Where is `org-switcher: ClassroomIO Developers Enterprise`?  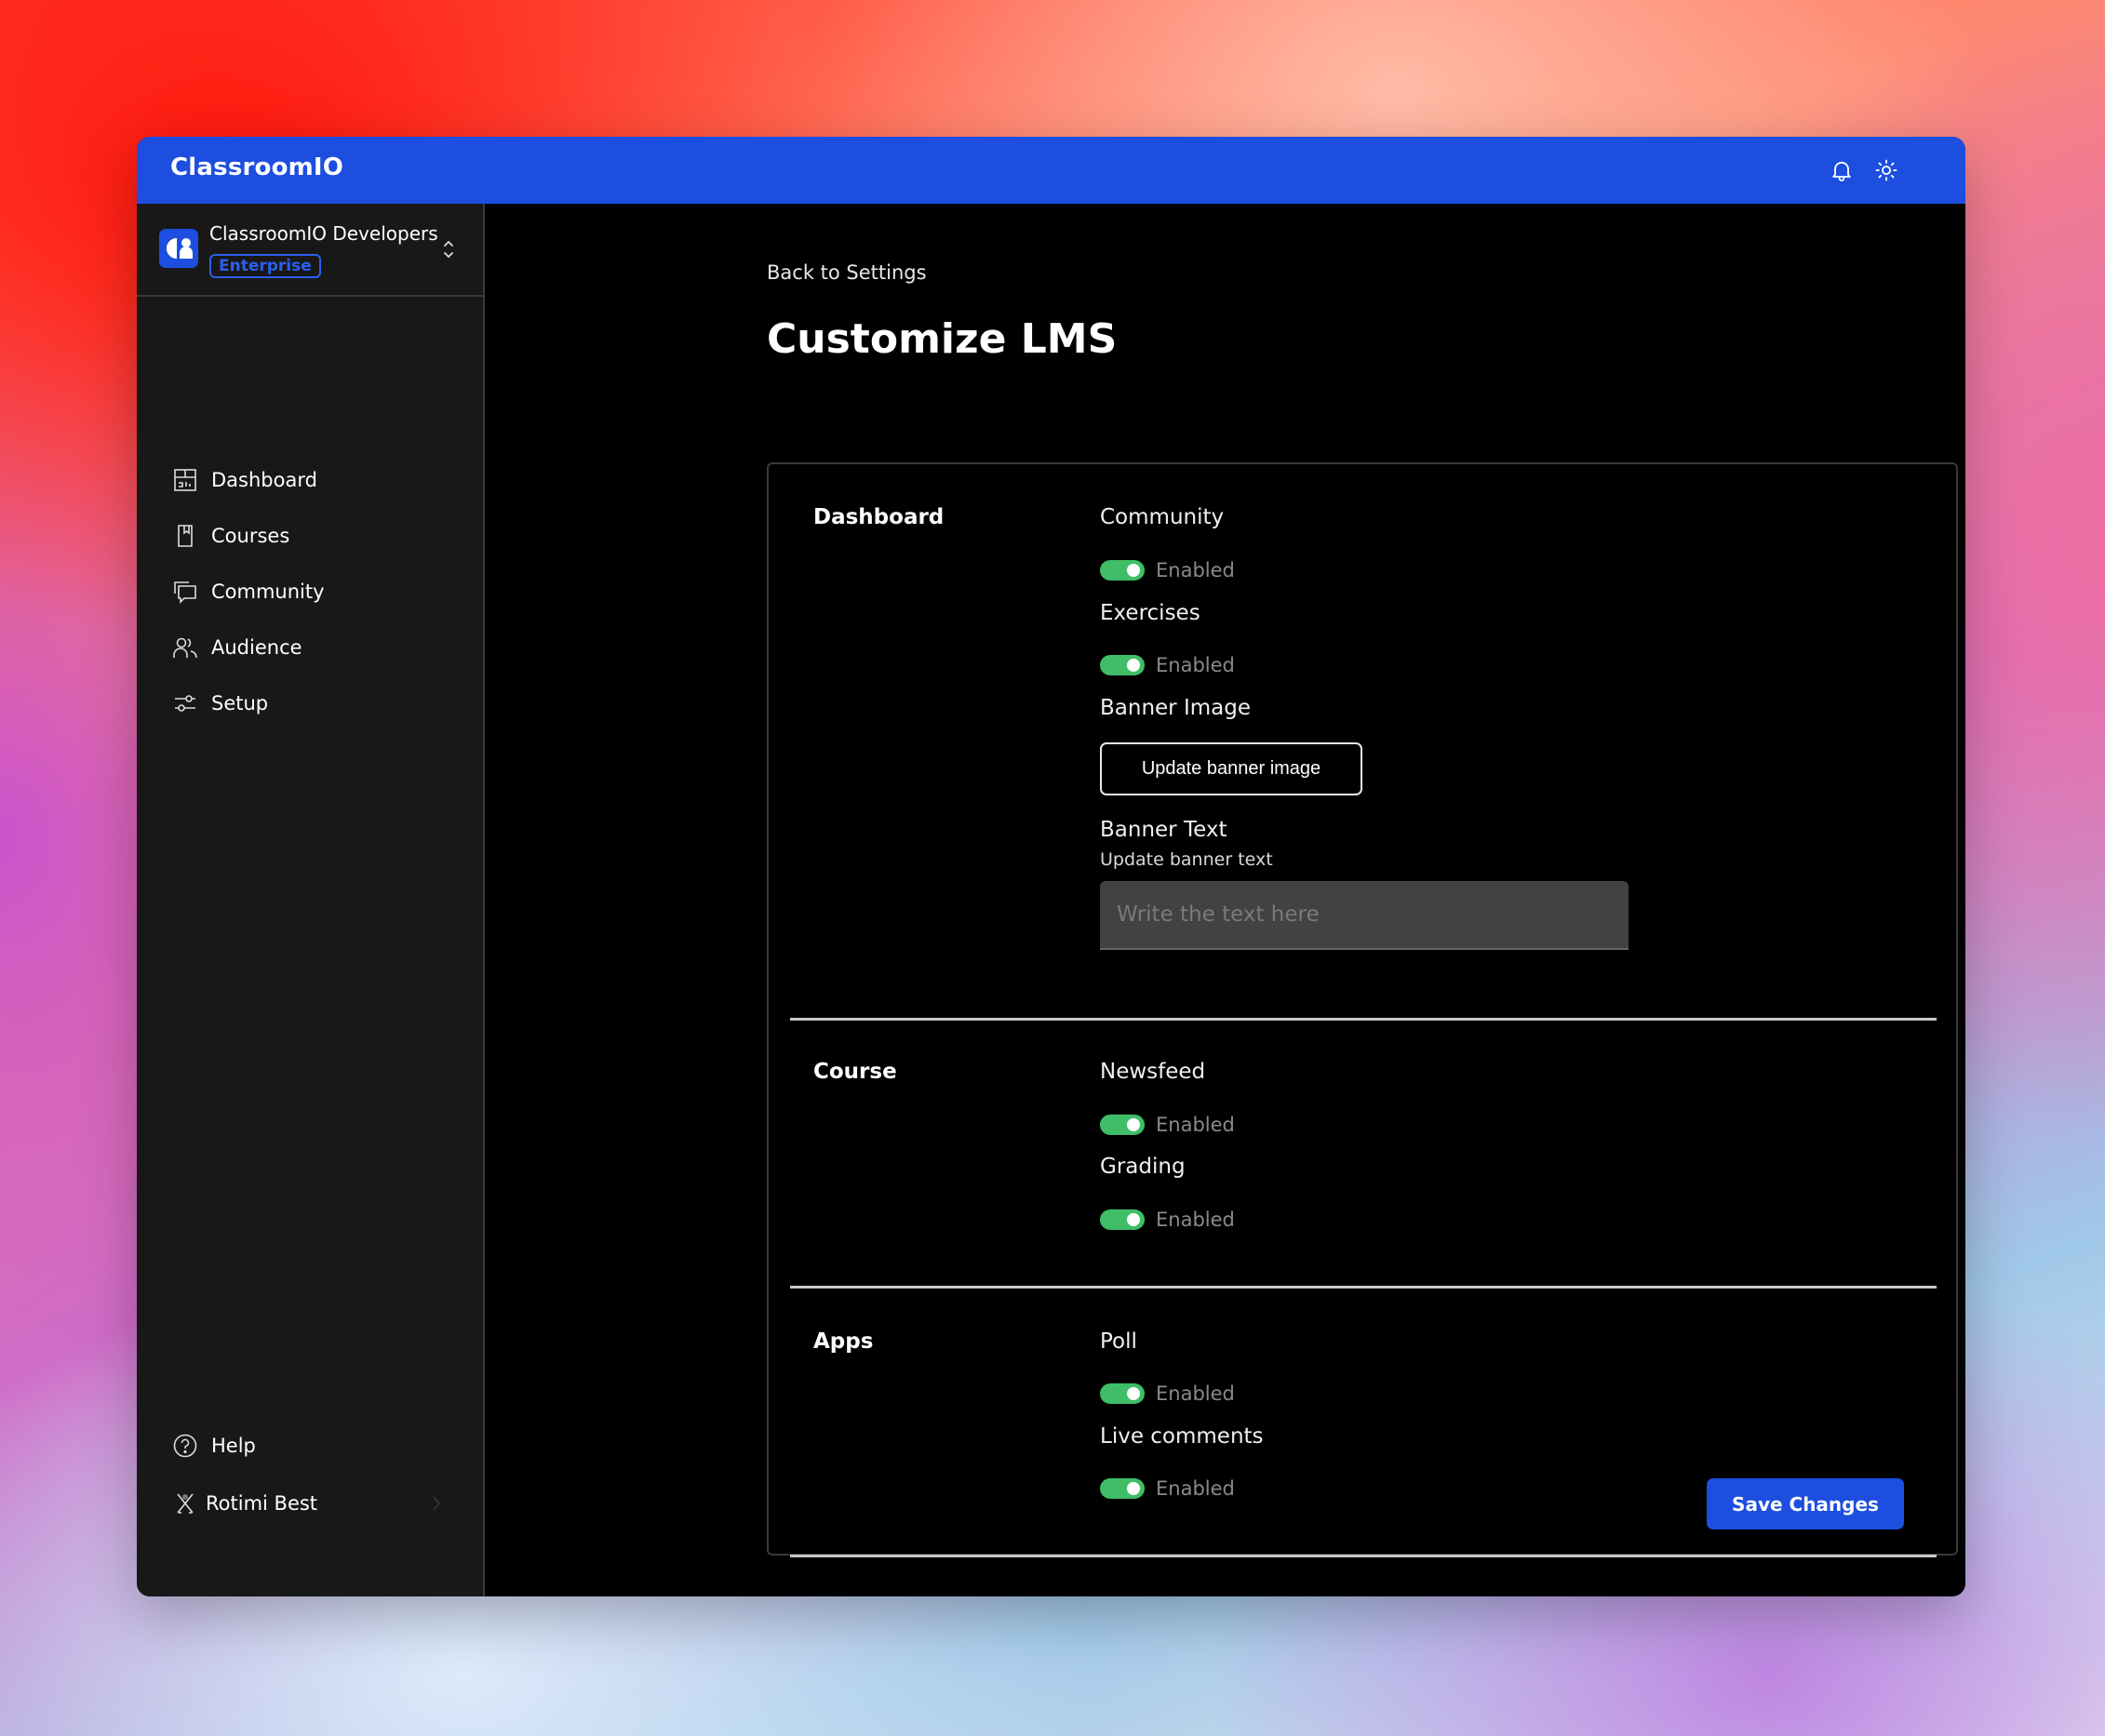 org-switcher: ClassroomIO Developers Enterprise is located at coordinates (310, 251).